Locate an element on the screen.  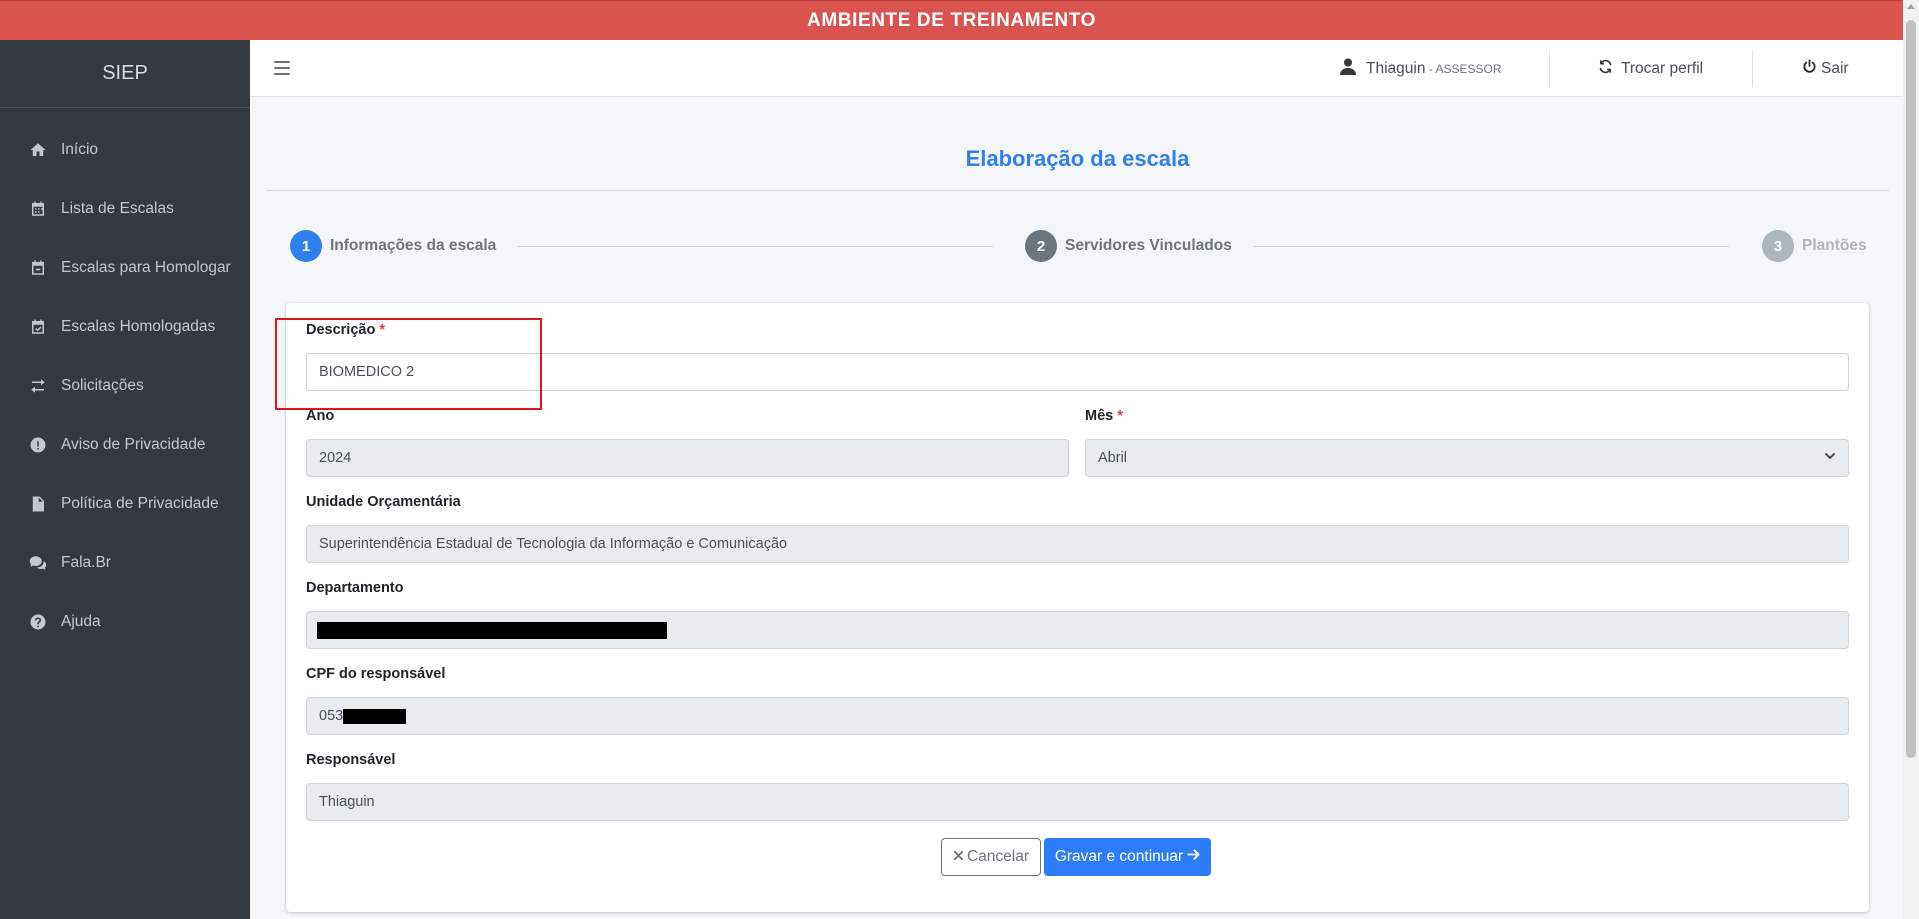
descricao-label: Descrição * is located at coordinates (346, 330).